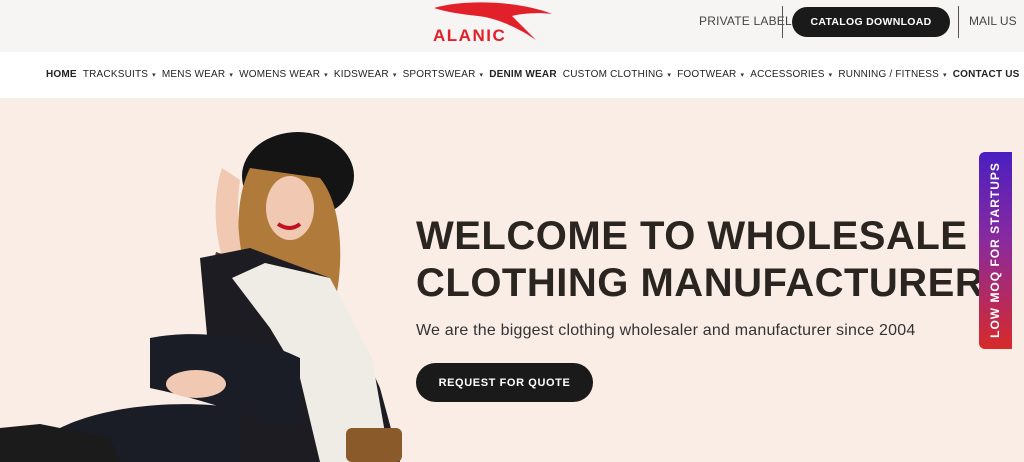 This screenshot has height=462, width=1024. What do you see at coordinates (193, 74) in the screenshot?
I see `nav-item-label: MENS WEAR` at bounding box center [193, 74].